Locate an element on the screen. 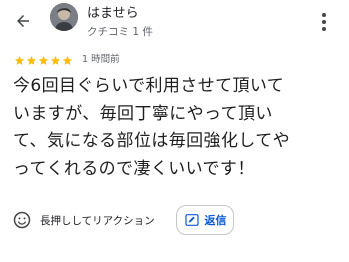 The image size is (349, 262). react-button: 長押ししてリアクション is located at coordinates (83, 220).